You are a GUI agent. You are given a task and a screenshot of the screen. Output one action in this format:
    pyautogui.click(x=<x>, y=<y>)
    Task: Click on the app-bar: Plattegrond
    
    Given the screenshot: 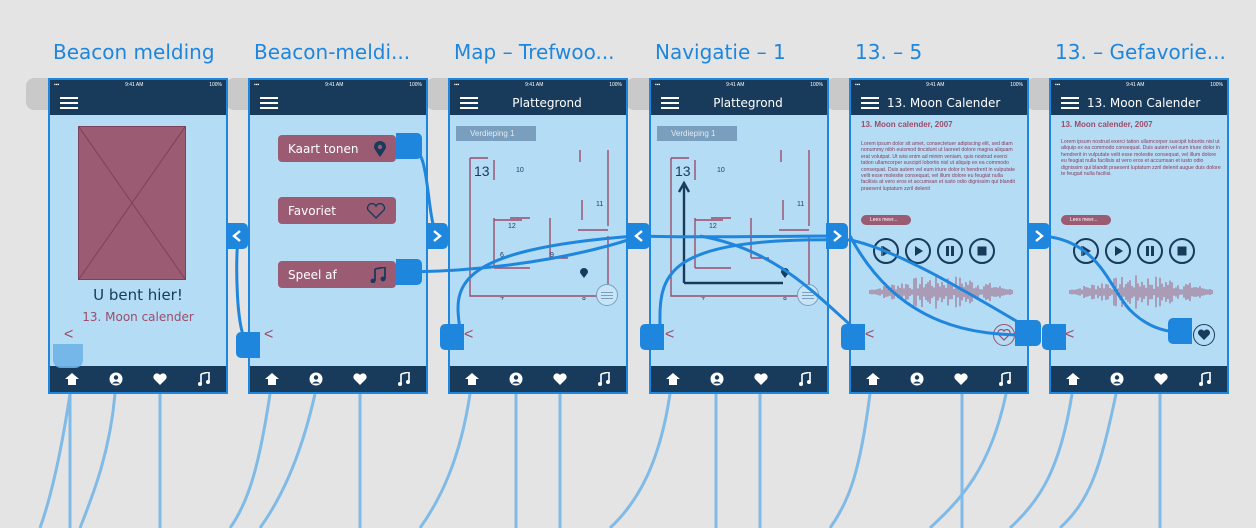 What is the action you would take?
    pyautogui.click(x=739, y=102)
    